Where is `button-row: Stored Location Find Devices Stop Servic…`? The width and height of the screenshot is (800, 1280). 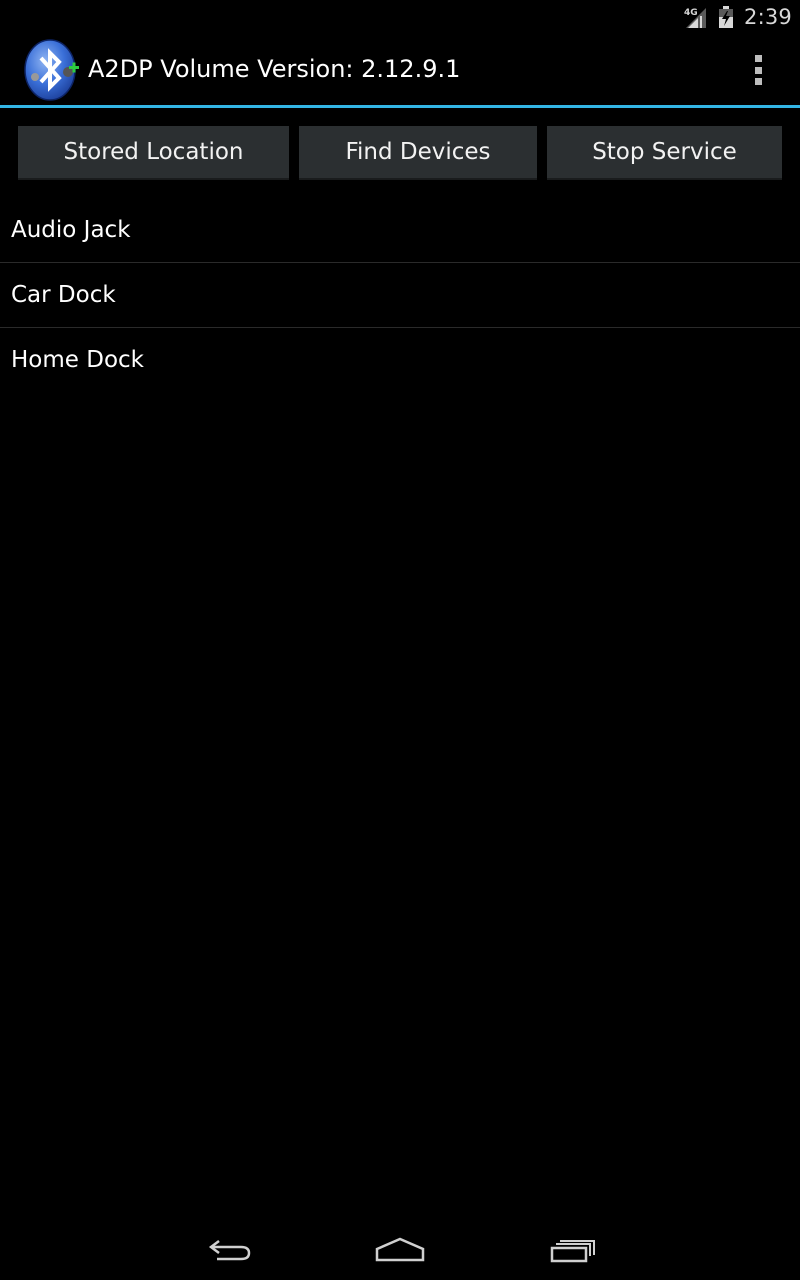
button-row: Stored Location Find Devices Stop Servic… is located at coordinates (400, 153).